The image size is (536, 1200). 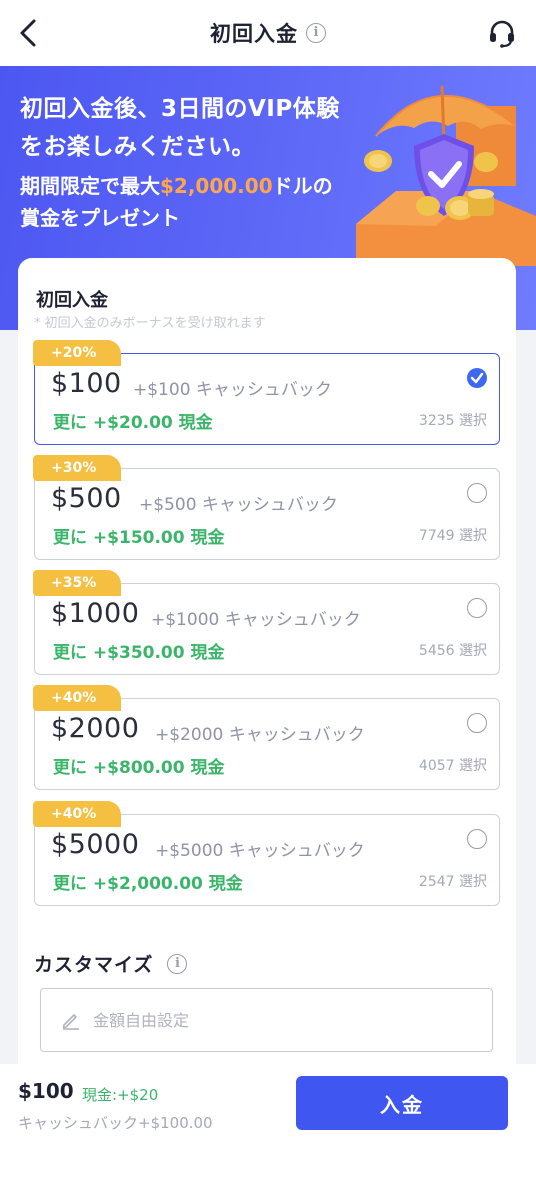 I want to click on custom-amount-input, so click(x=263, y=1020).